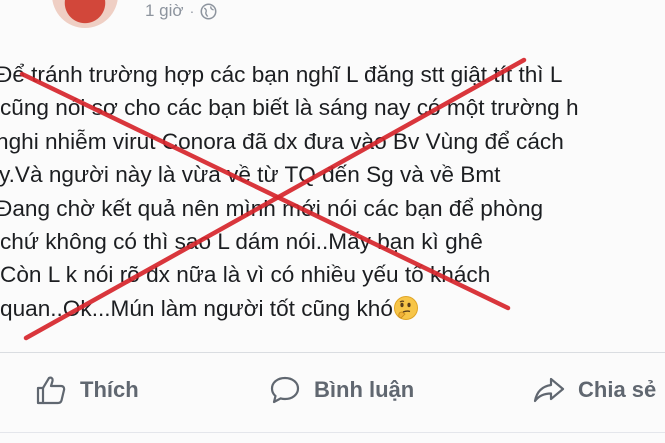 This screenshot has height=443, width=665. I want to click on post-line-last: quan..Ok...Mún làm người tốt cũng khó, so click(332, 308).